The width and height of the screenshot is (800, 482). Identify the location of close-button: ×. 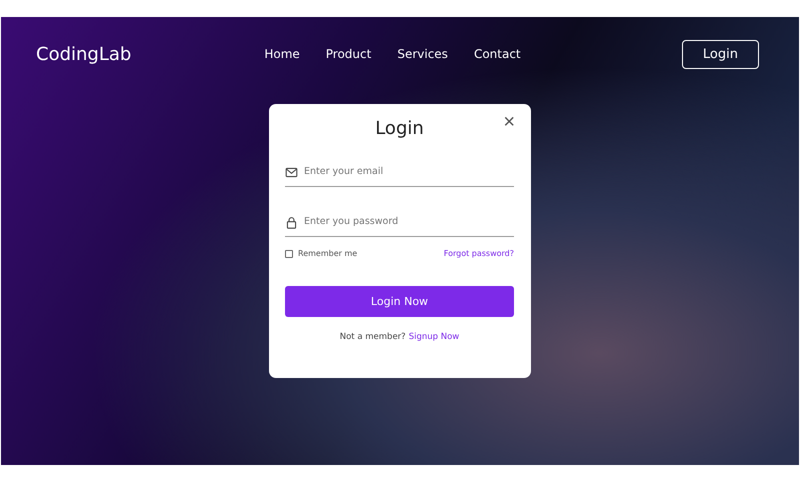
(509, 122).